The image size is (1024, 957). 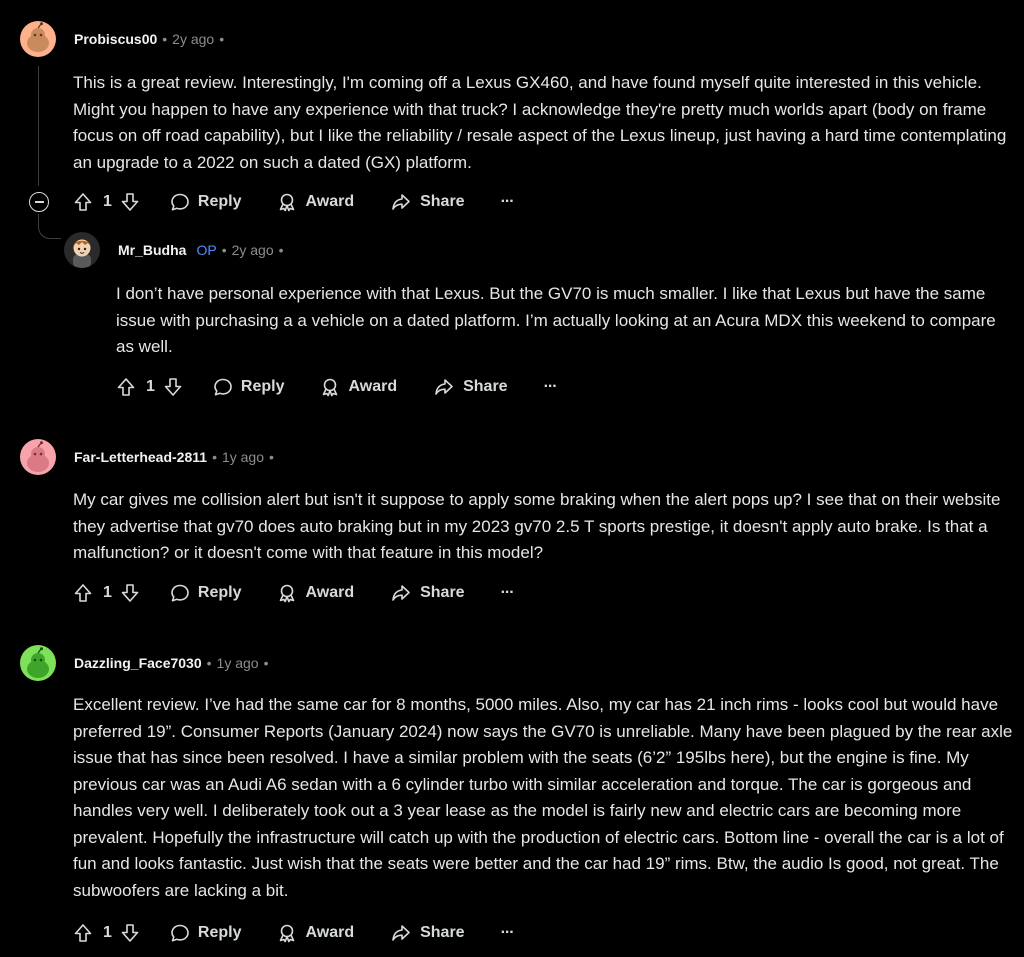 I want to click on thread-line, so click(x=38, y=126).